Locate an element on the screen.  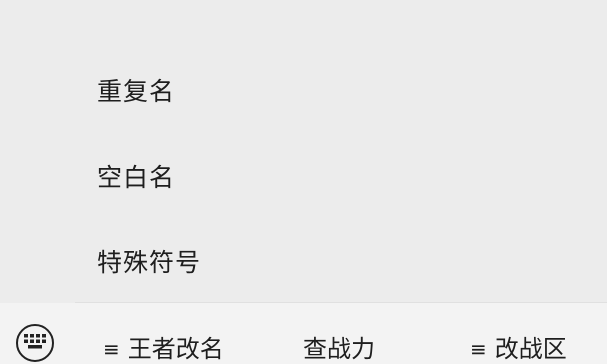
keyboard-toggle-button is located at coordinates (35, 343).